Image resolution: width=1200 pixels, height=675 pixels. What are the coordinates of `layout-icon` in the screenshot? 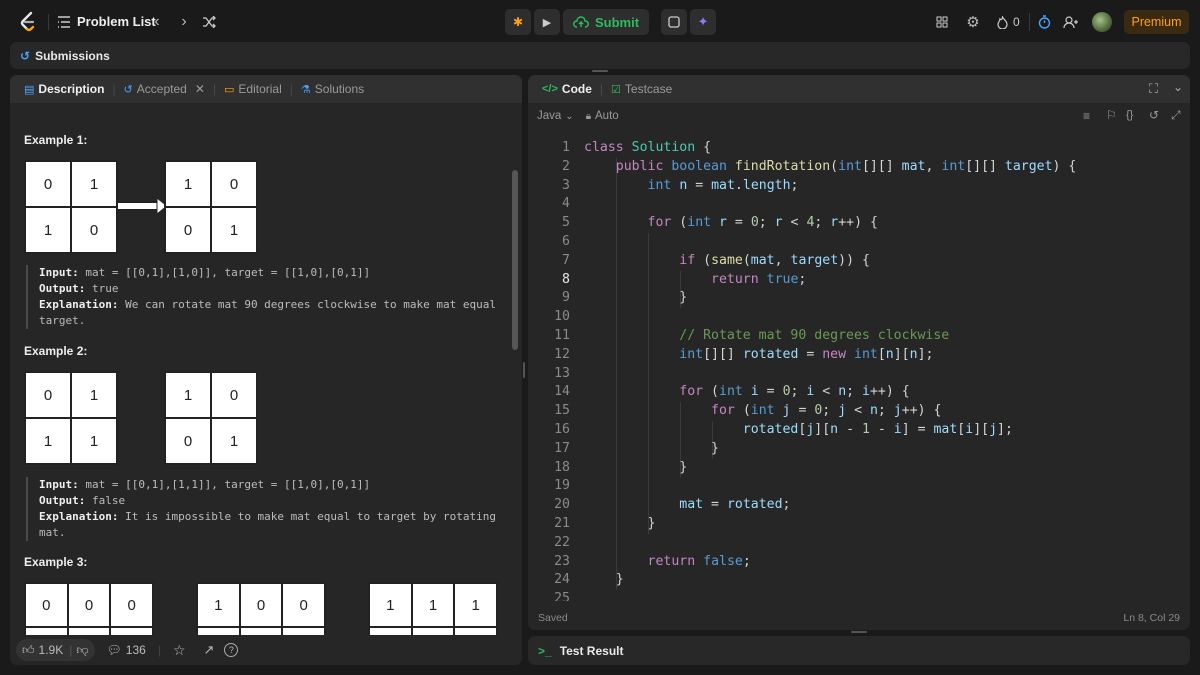 It's located at (942, 22).